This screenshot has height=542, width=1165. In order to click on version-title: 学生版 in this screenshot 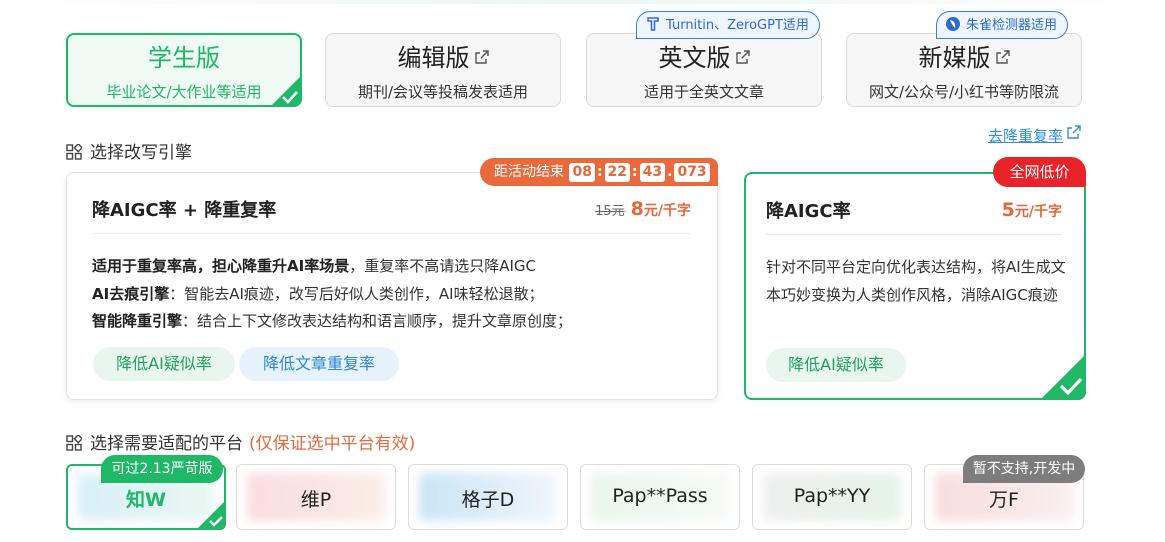, I will do `click(184, 58)`.